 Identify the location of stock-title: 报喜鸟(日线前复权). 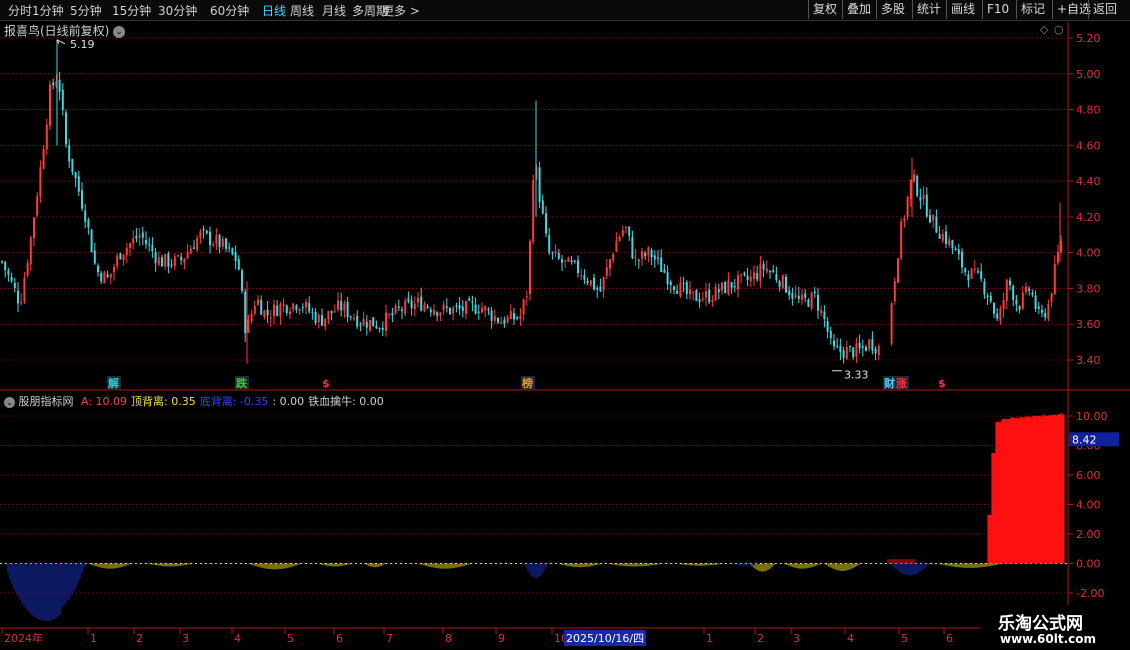
(57, 31).